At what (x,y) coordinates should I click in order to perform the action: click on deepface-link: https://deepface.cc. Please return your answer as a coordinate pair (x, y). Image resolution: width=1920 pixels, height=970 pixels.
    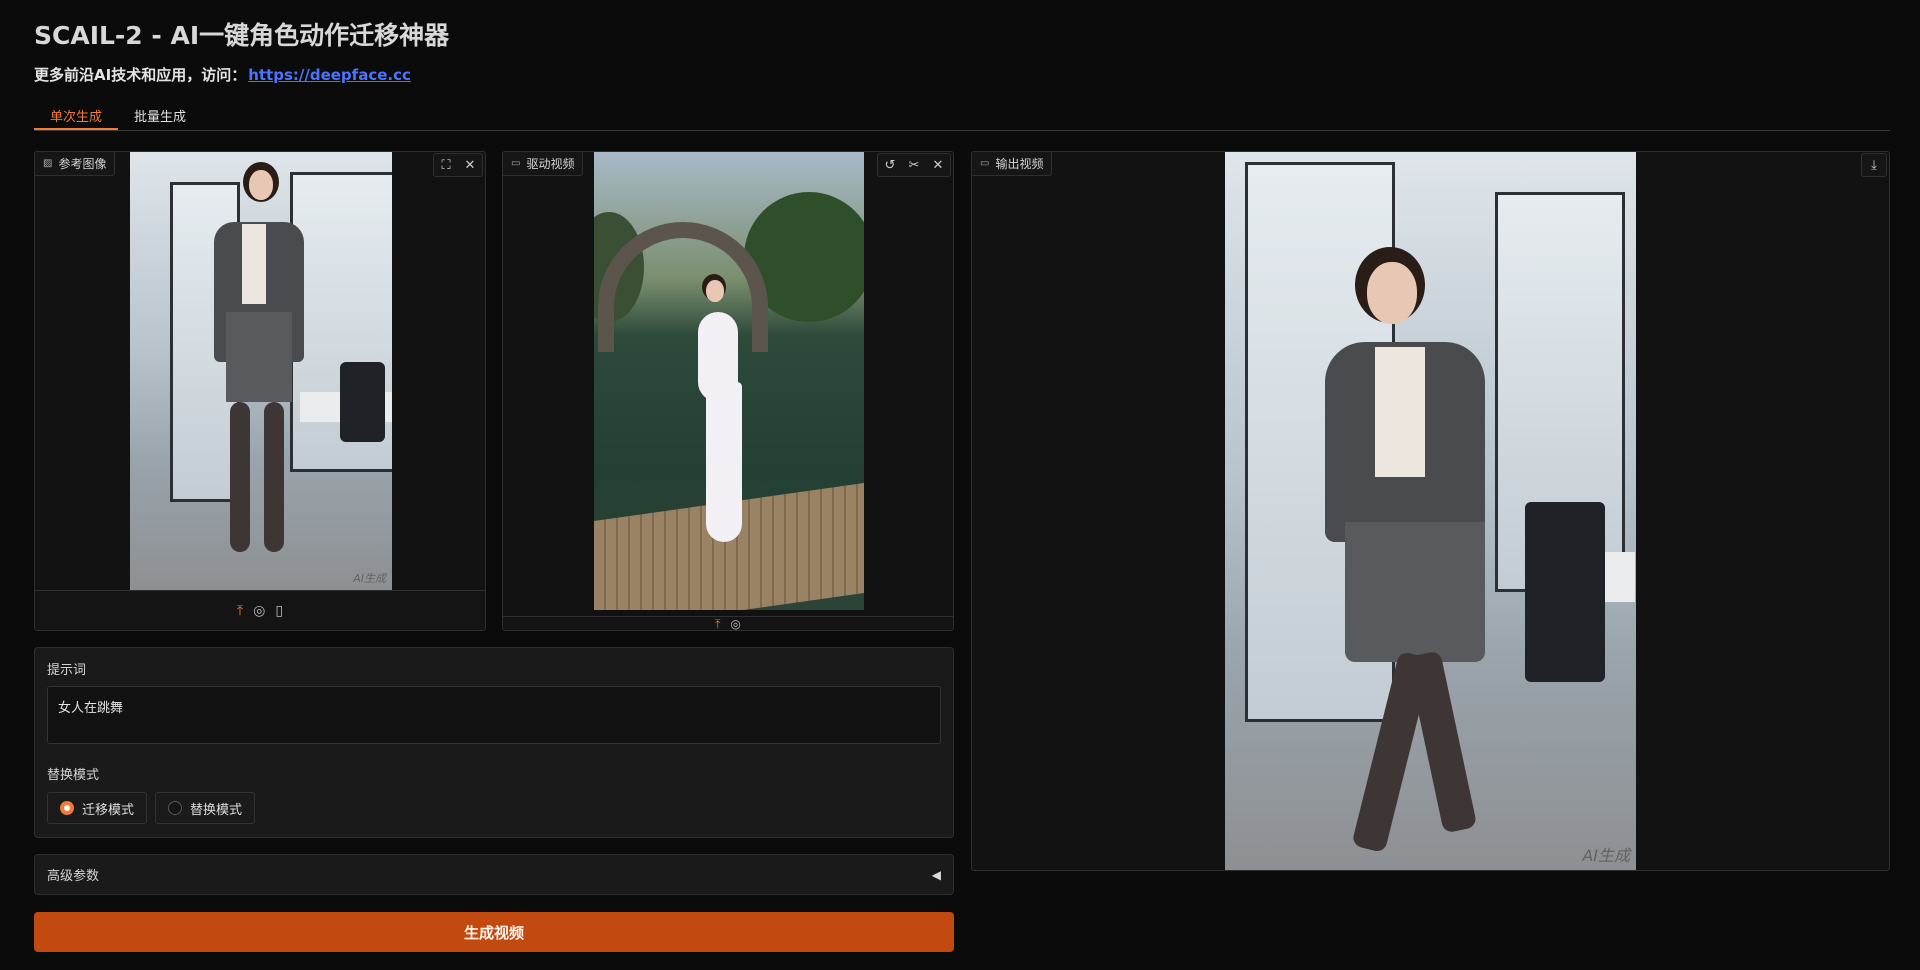
    Looking at the image, I should click on (329, 75).